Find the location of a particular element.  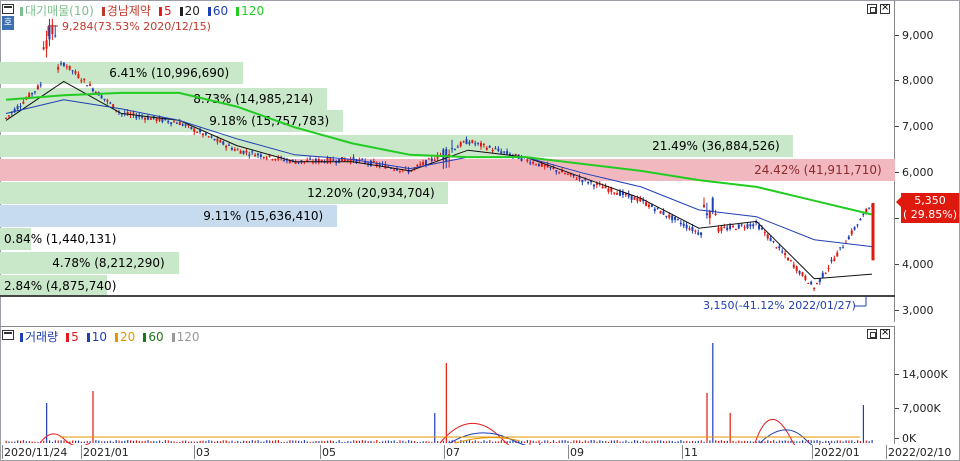

current-change: ( 29.85%) is located at coordinates (930, 214).